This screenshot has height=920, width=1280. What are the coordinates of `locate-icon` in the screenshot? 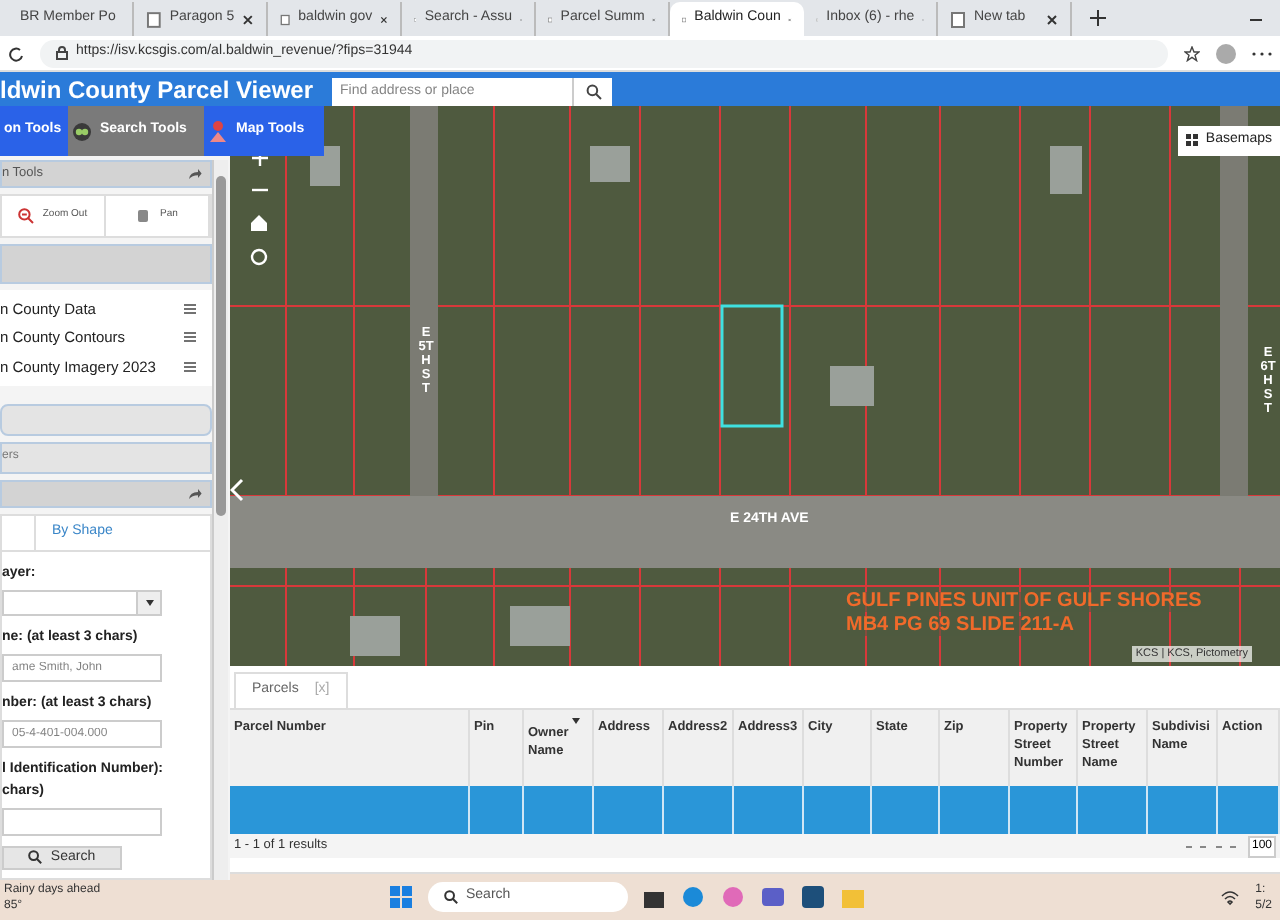 It's located at (259, 257).